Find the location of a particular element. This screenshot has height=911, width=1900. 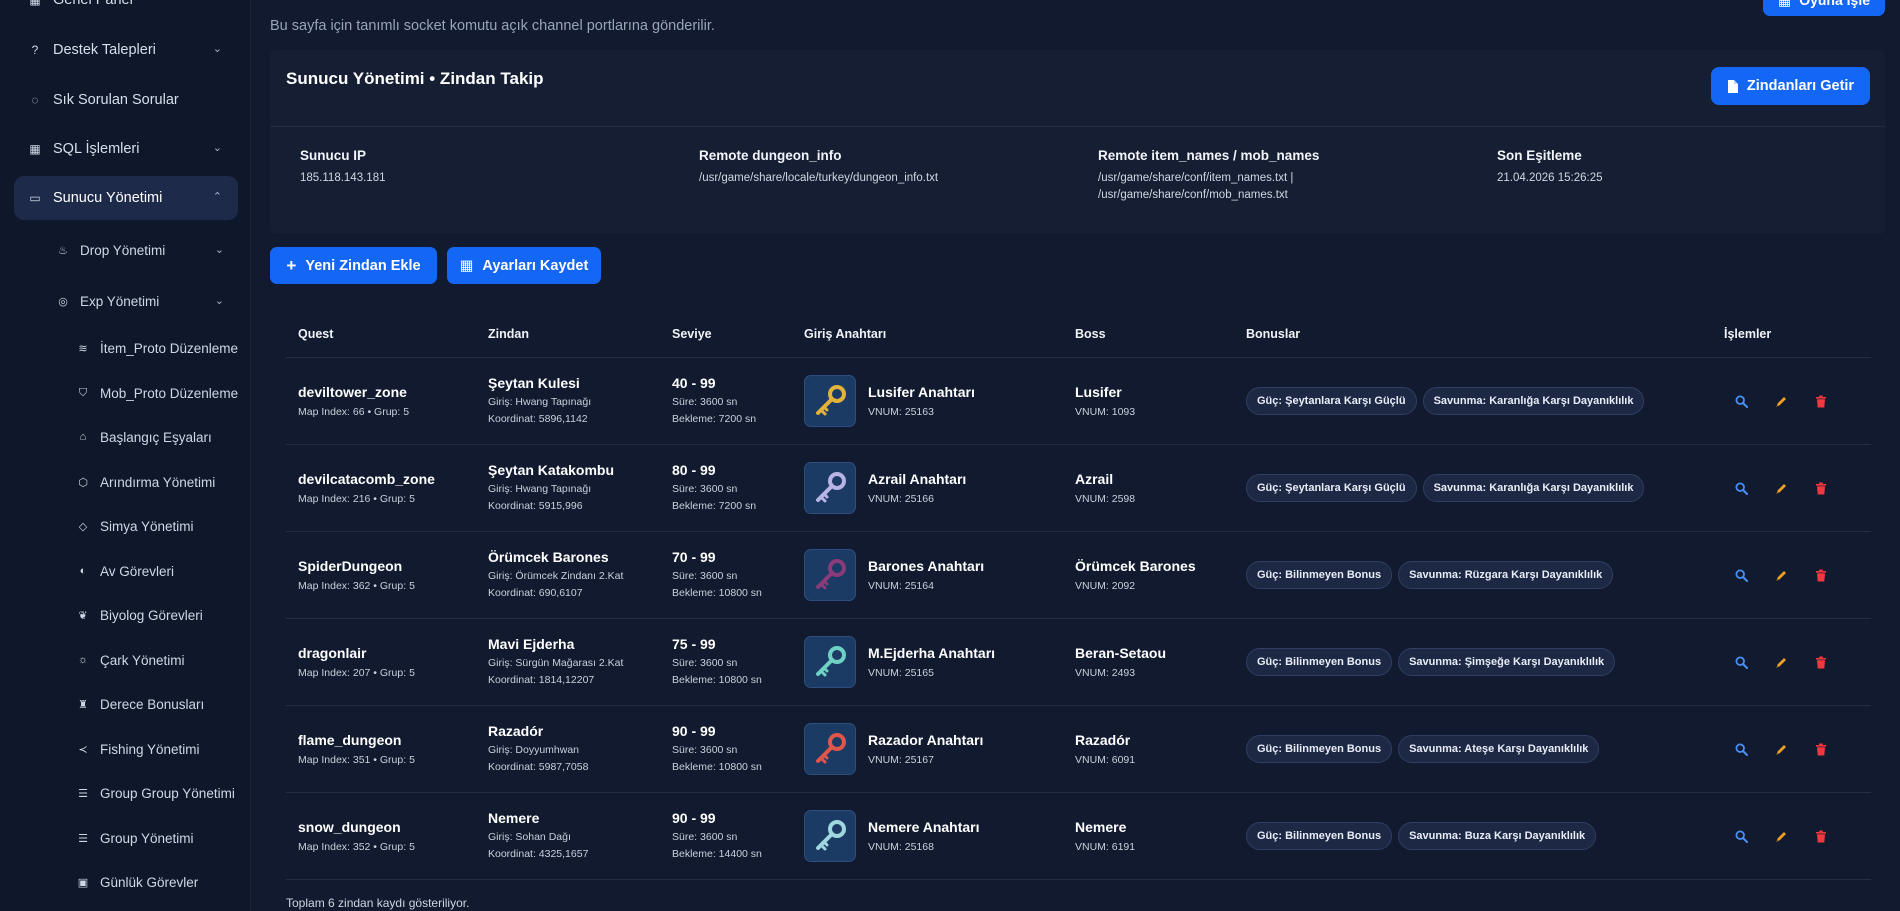

quest-cell: dragonlair Map Index: 207 • Grup: 5 is located at coordinates (356, 662).